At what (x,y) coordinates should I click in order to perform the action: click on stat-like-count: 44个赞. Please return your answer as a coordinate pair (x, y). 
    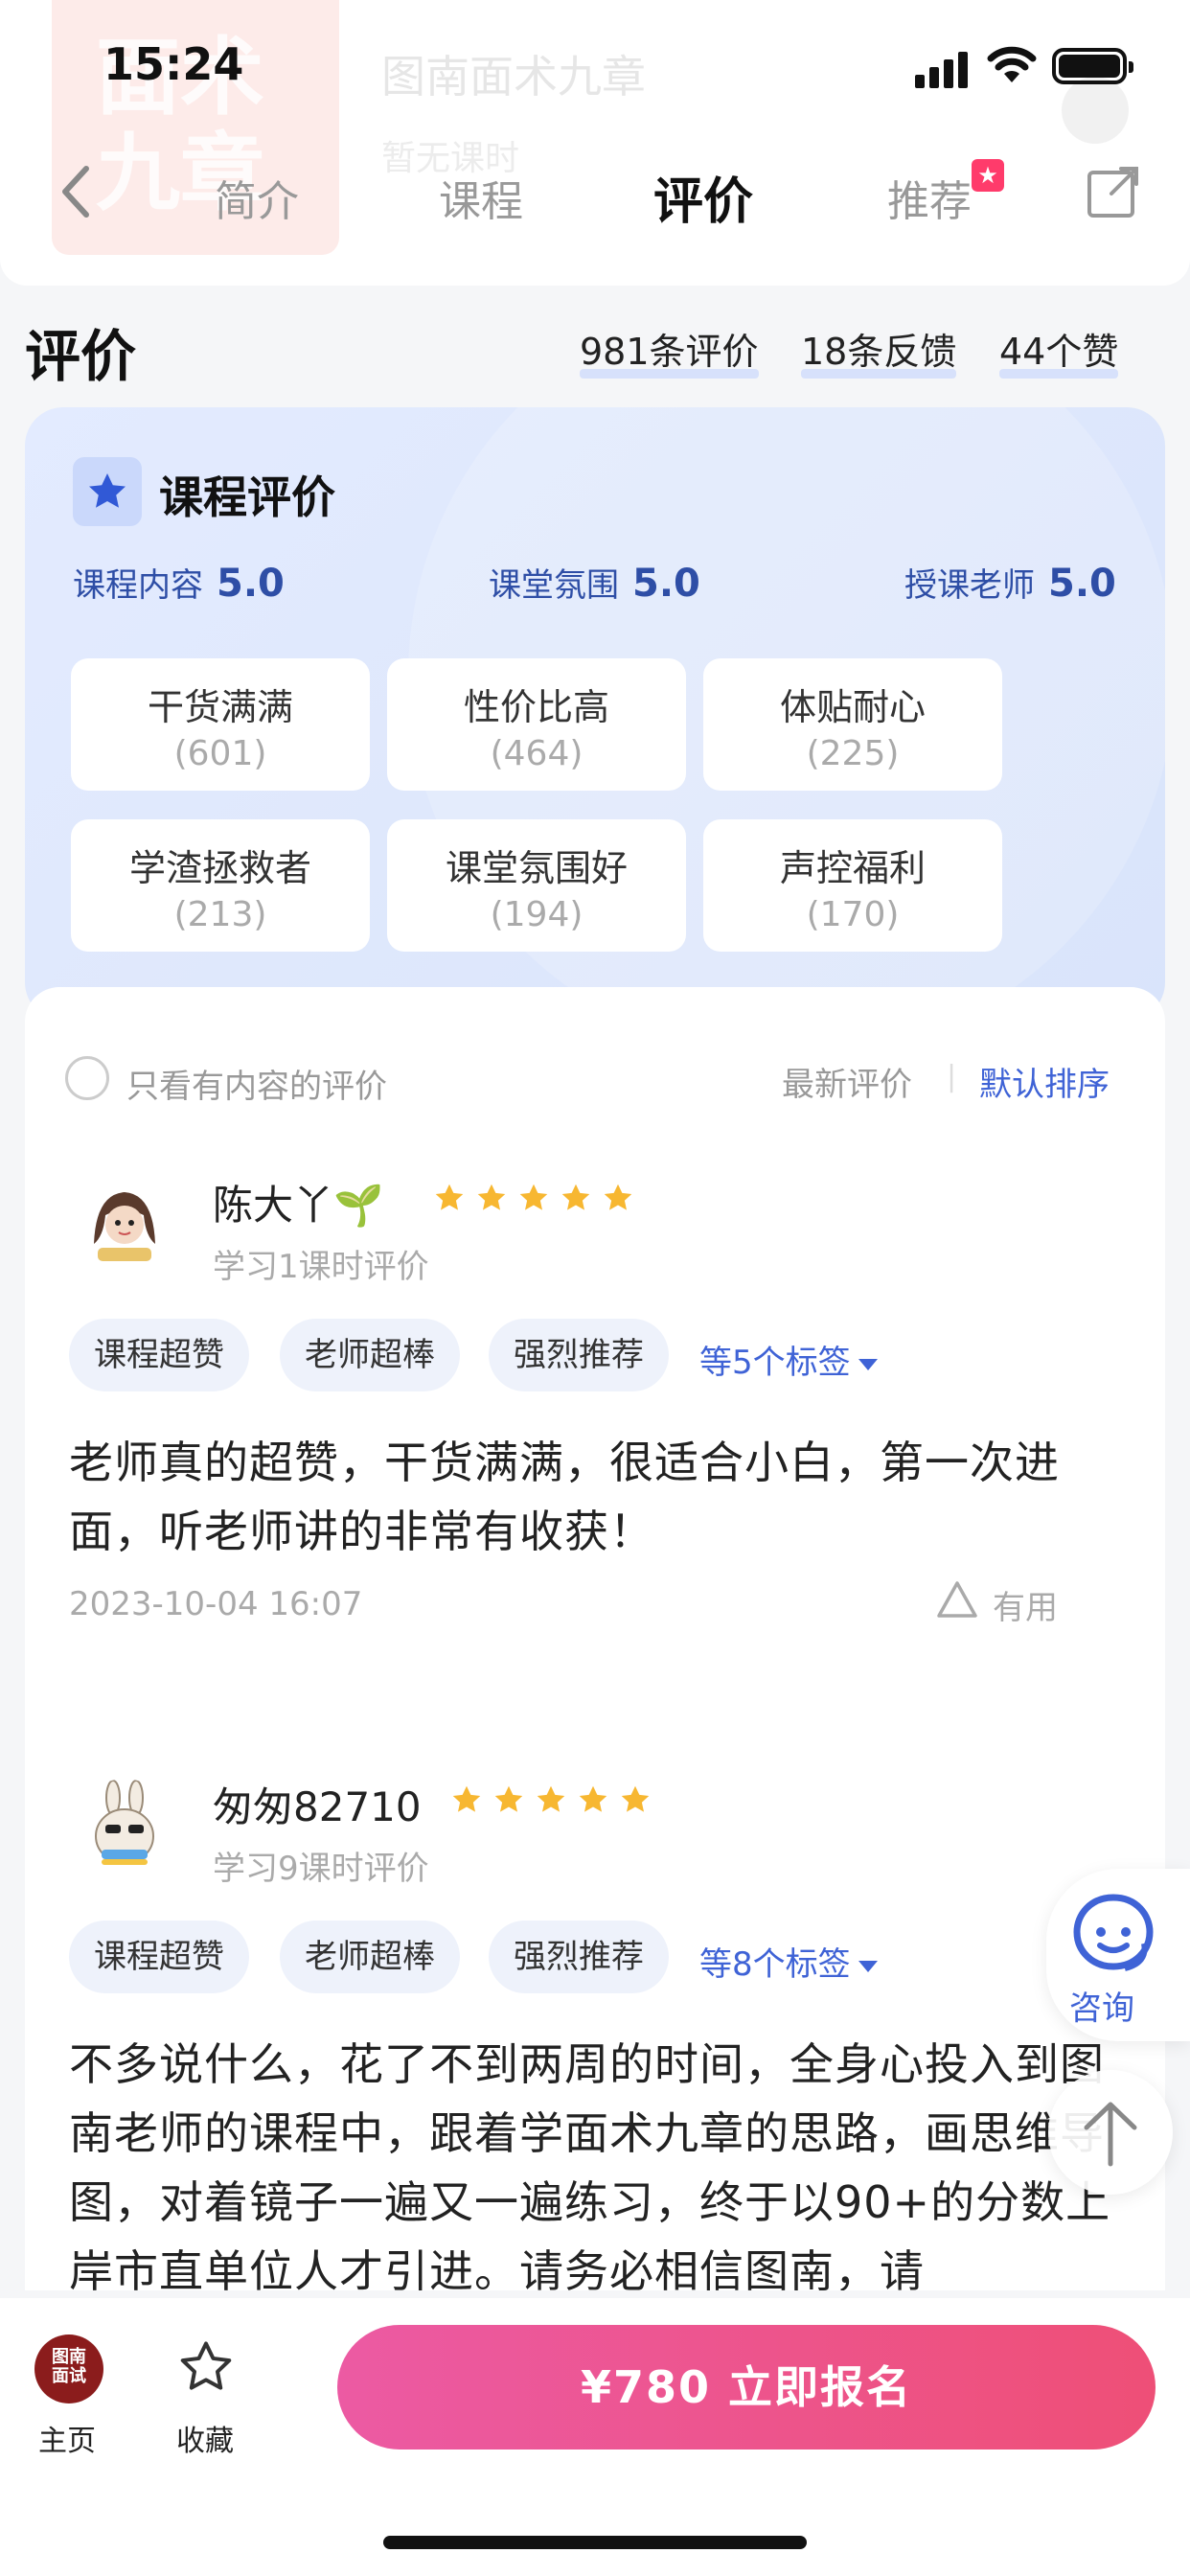
    Looking at the image, I should click on (1059, 350).